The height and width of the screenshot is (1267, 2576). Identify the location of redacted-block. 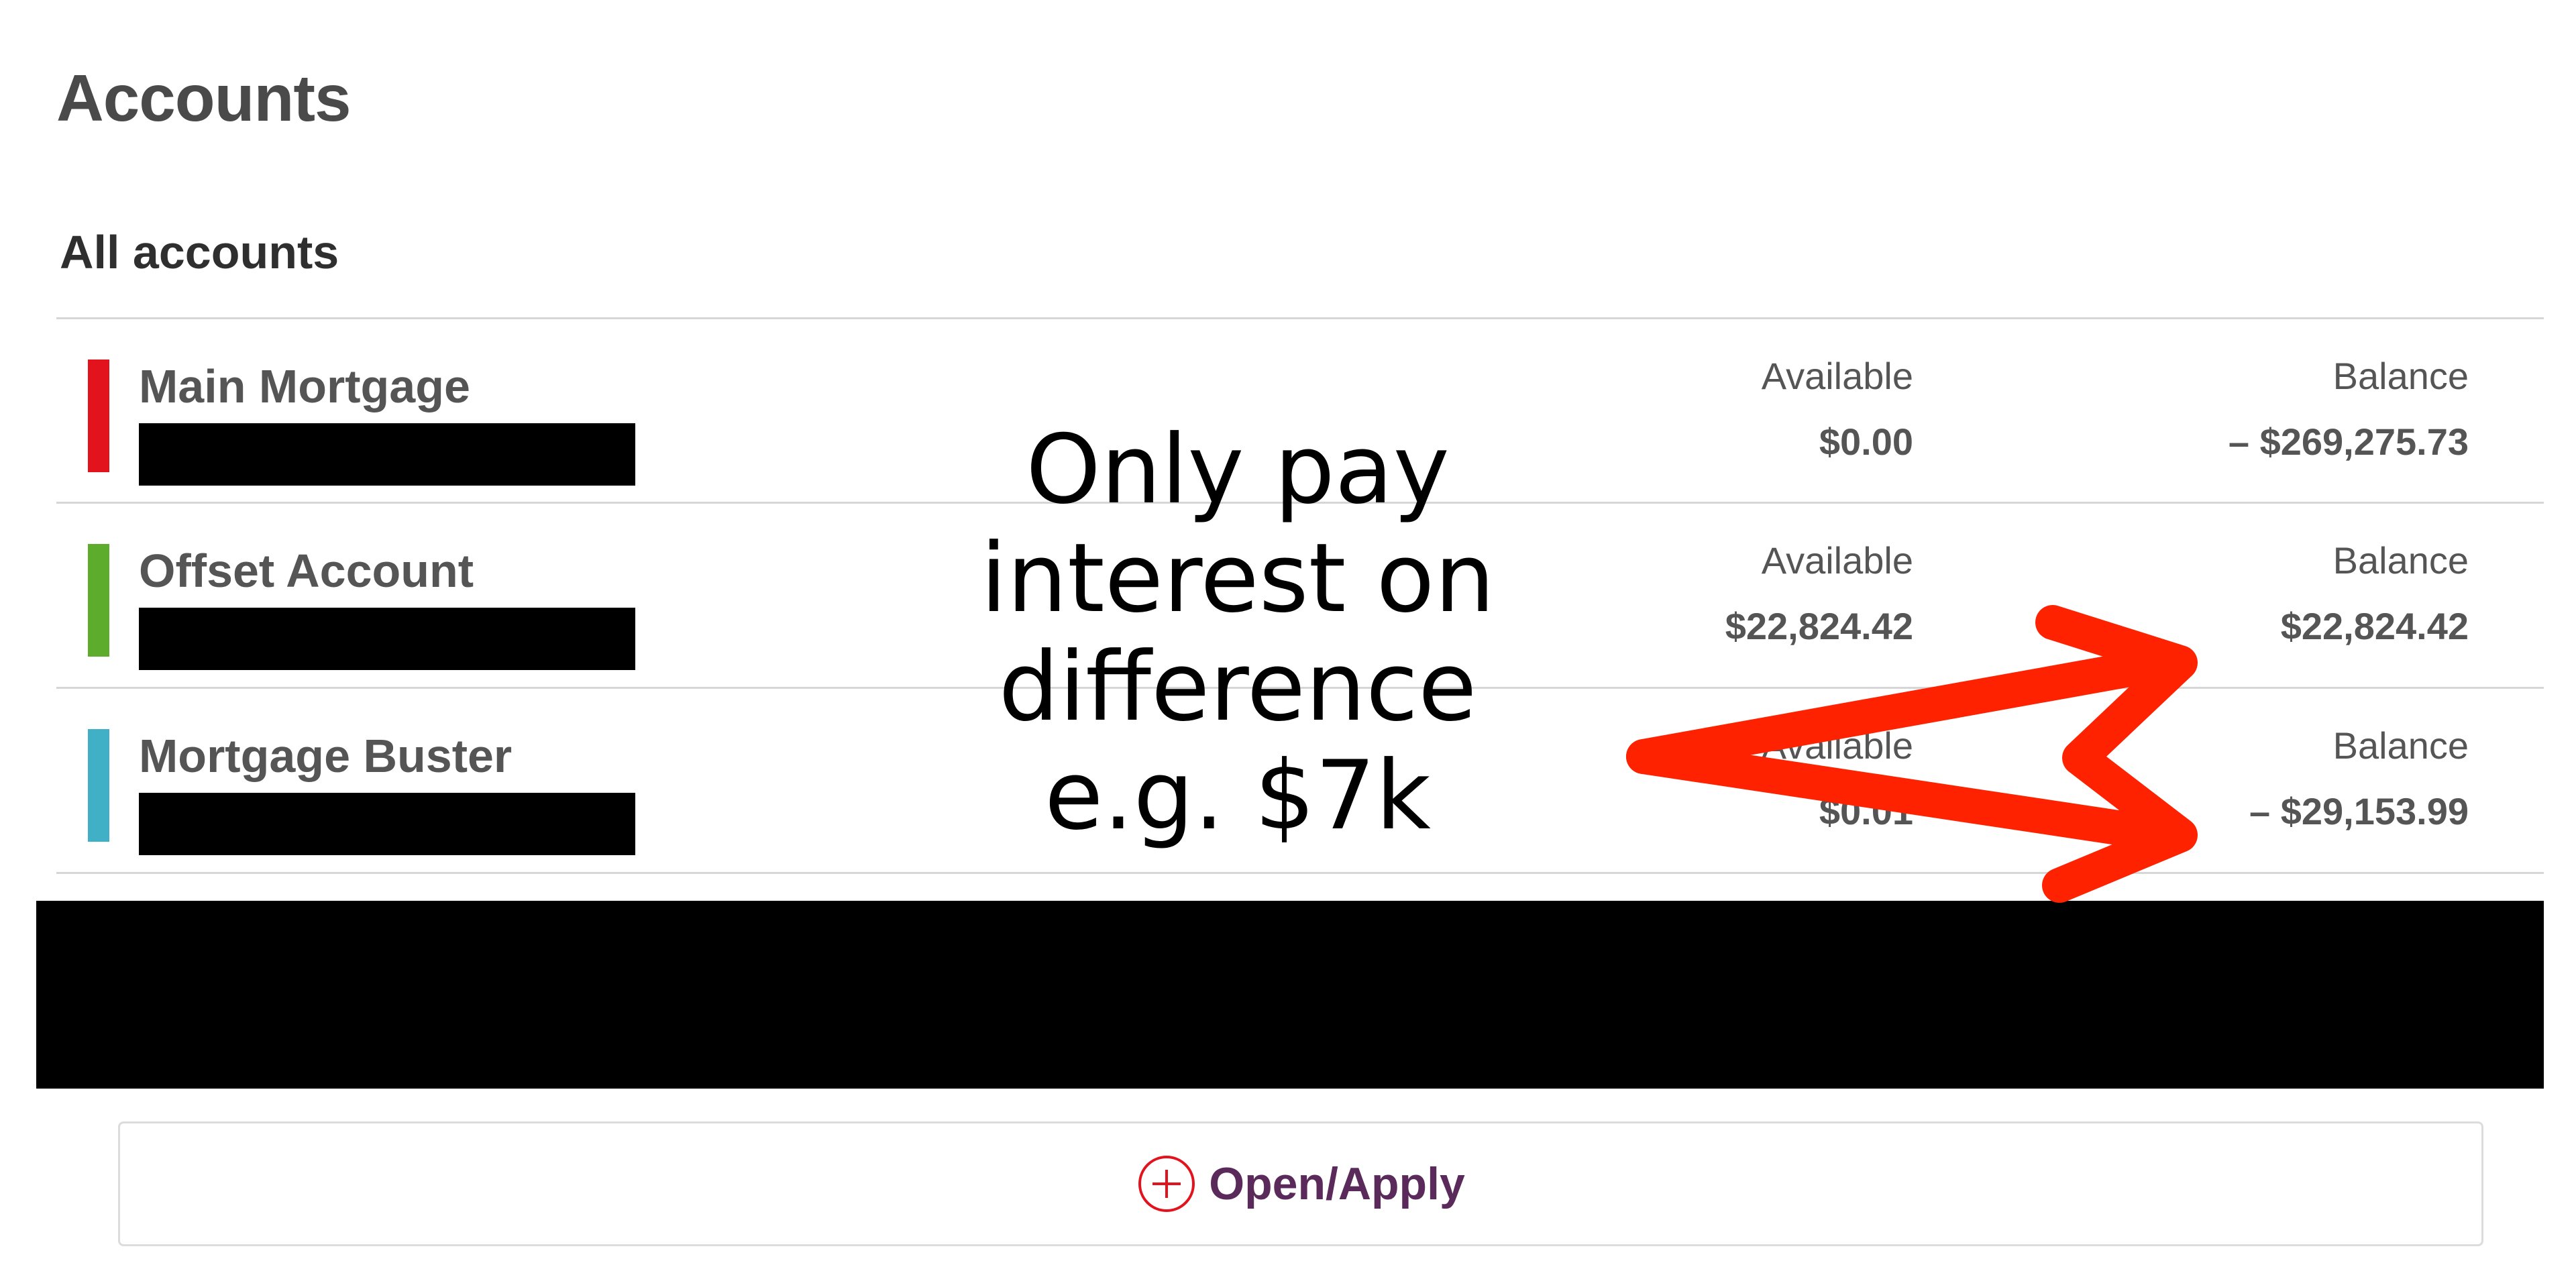
(1290, 995).